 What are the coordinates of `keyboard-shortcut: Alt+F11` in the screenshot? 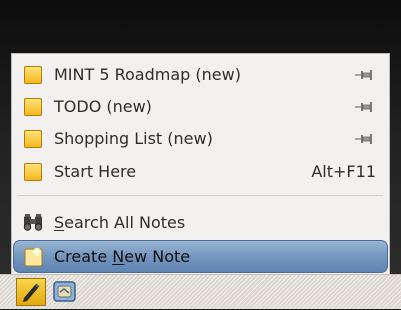 It's located at (343, 171).